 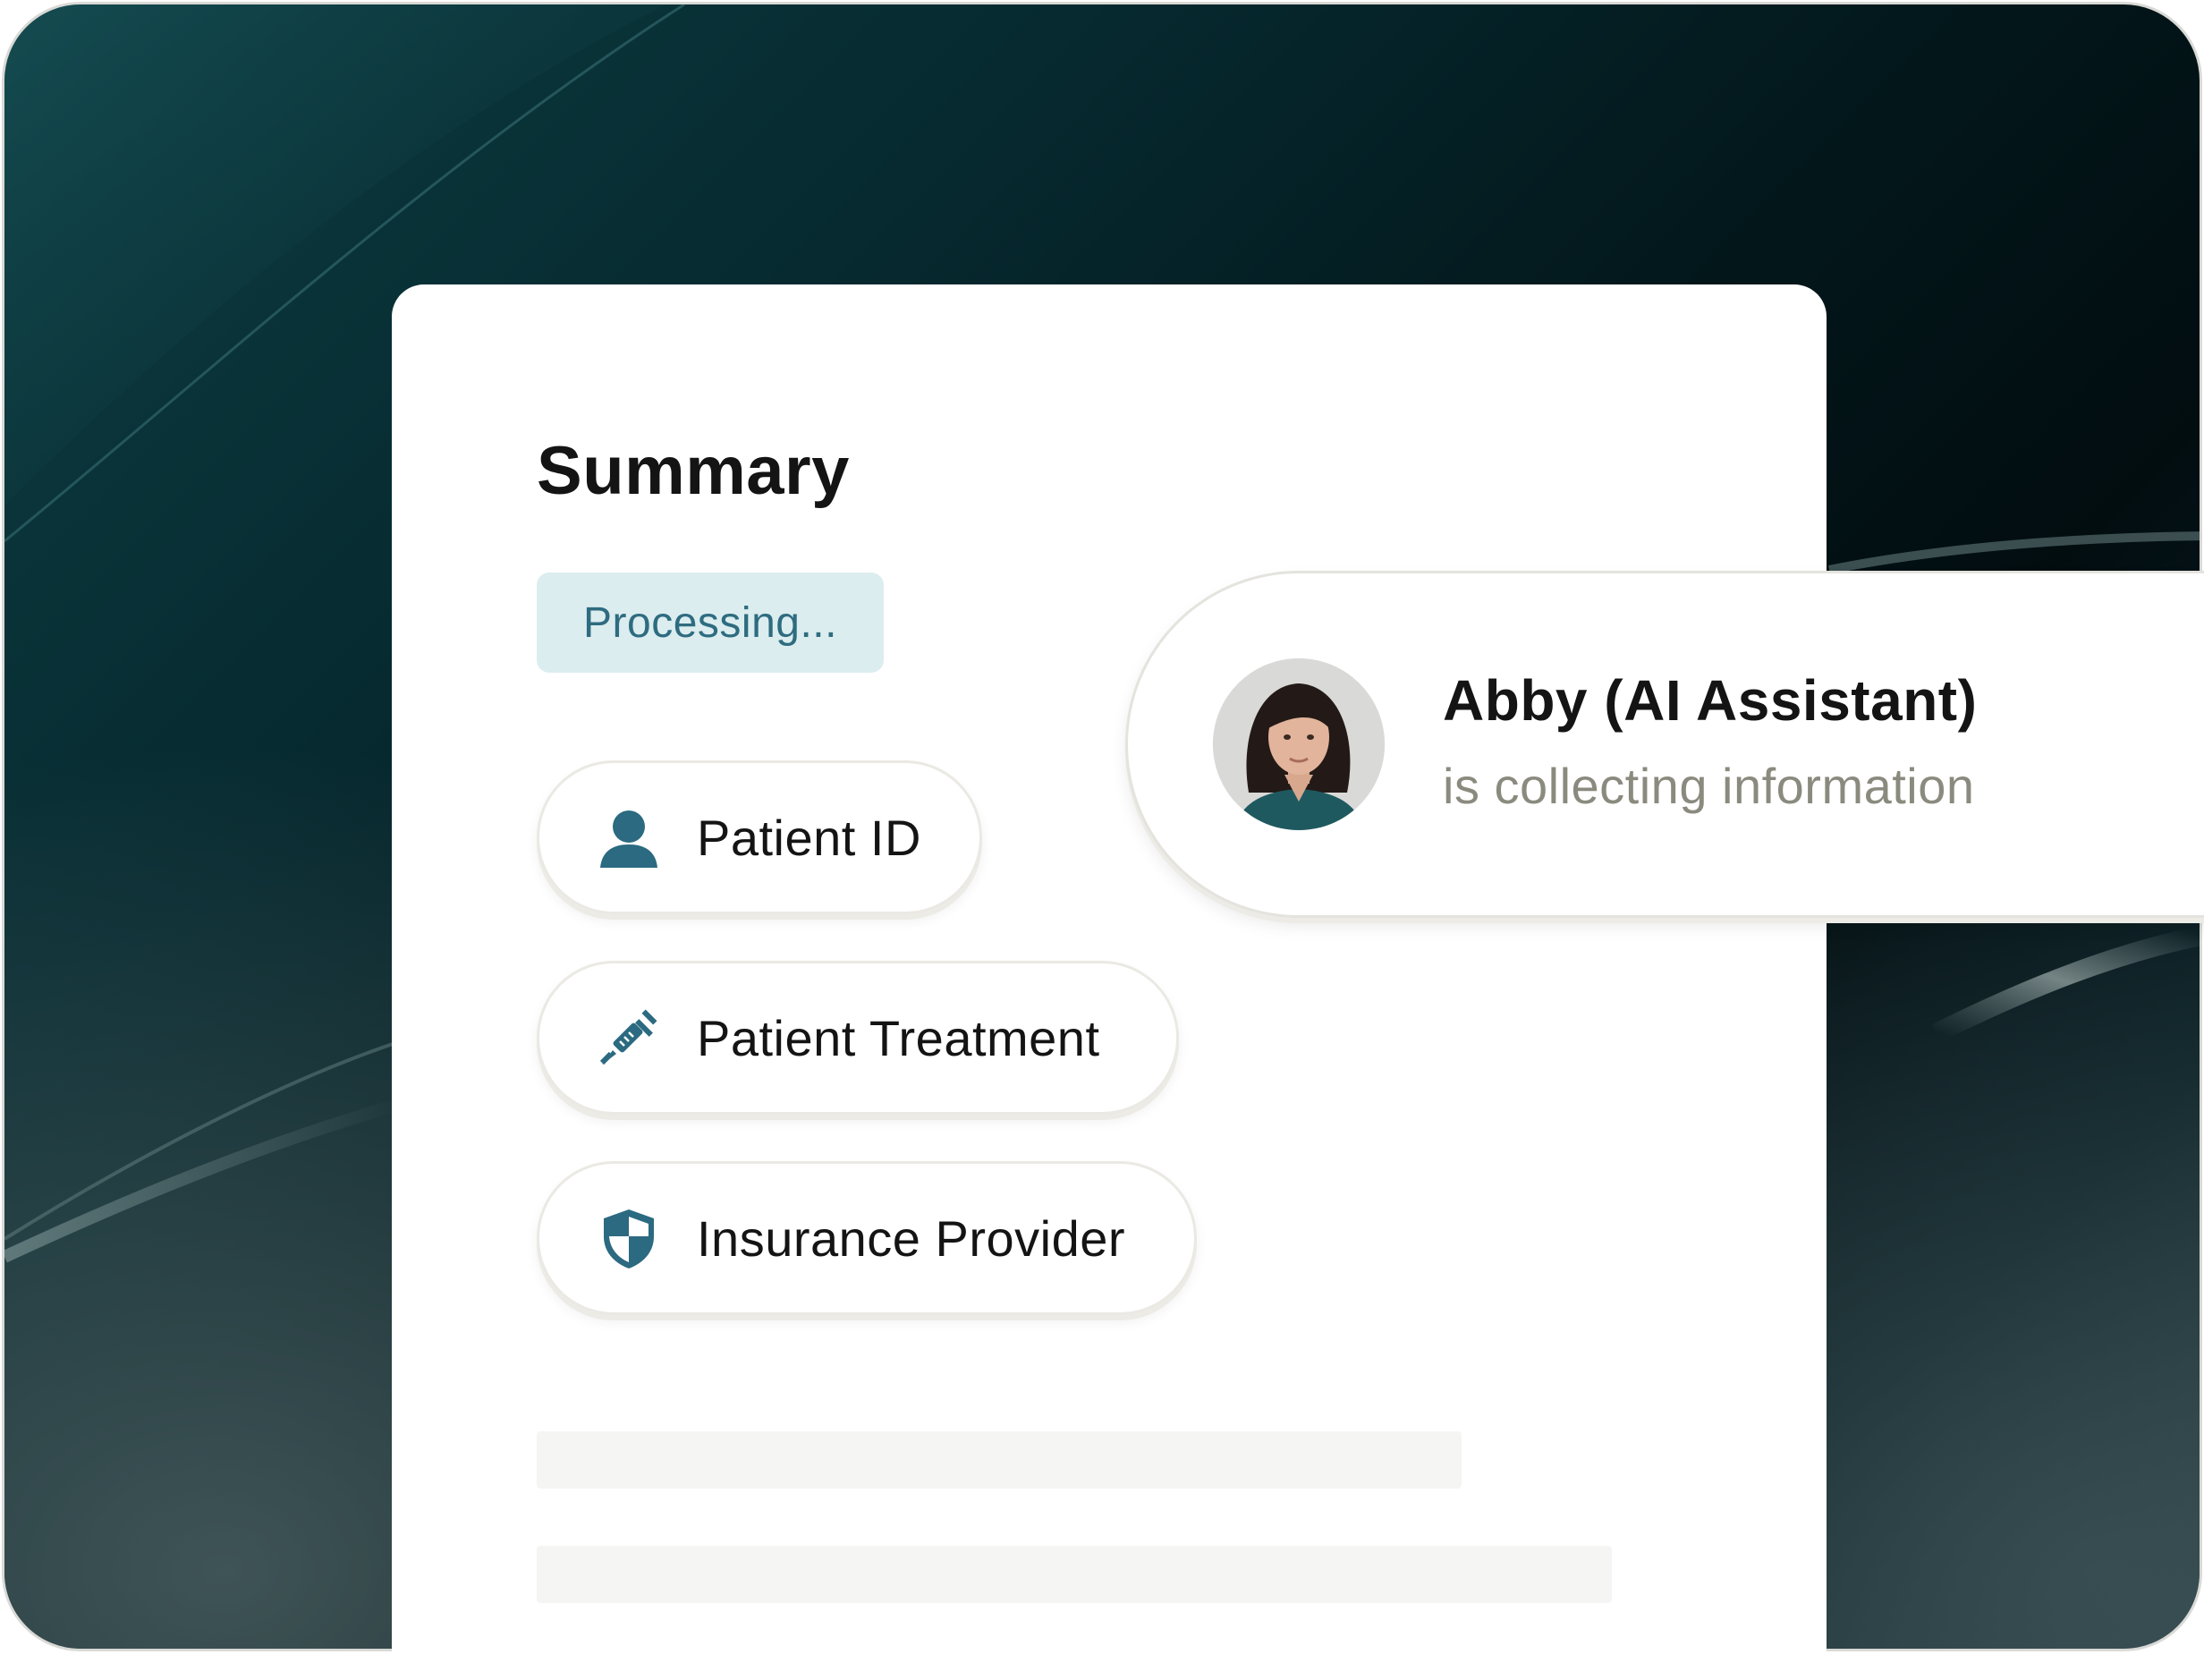 What do you see at coordinates (629, 1037) in the screenshot?
I see `syringe-icon` at bounding box center [629, 1037].